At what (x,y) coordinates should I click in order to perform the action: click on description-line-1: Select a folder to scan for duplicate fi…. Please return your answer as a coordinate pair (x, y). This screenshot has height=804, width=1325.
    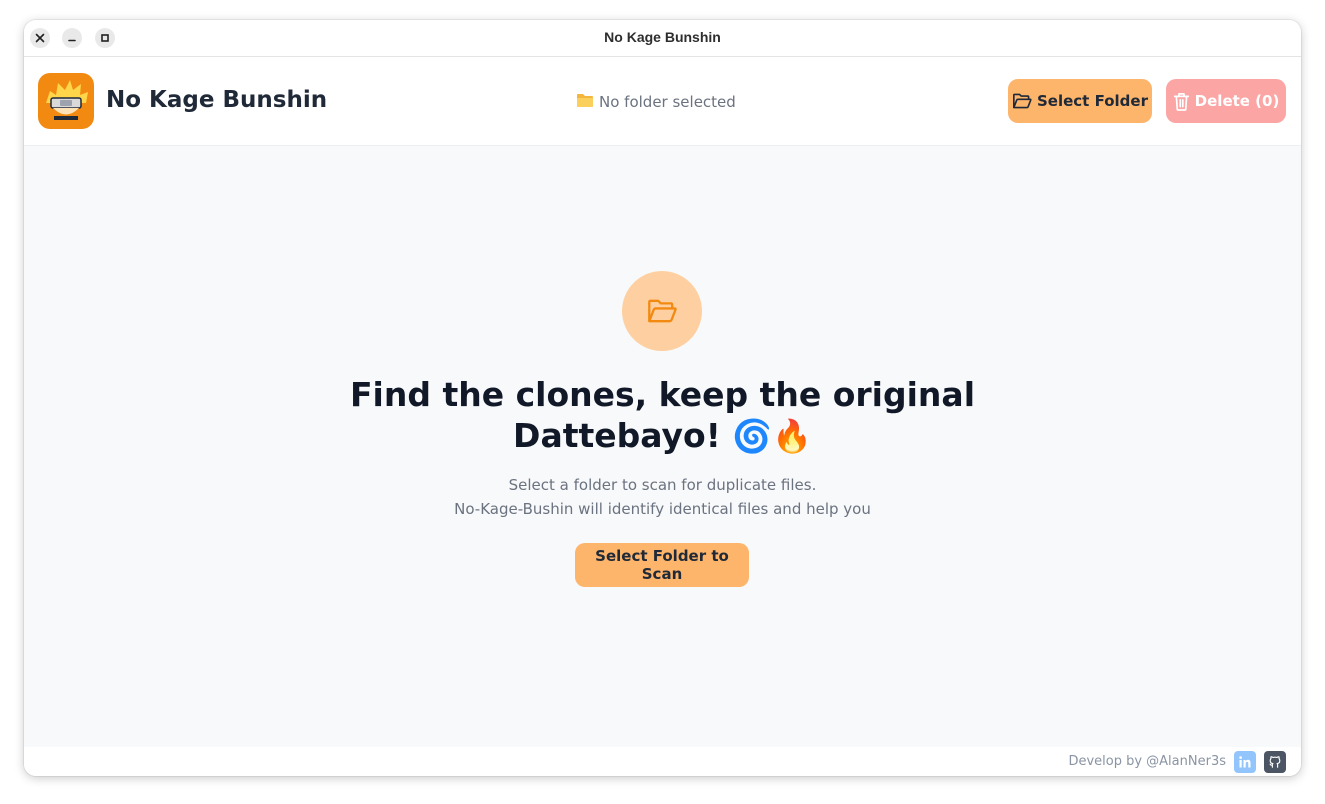
    Looking at the image, I should click on (662, 485).